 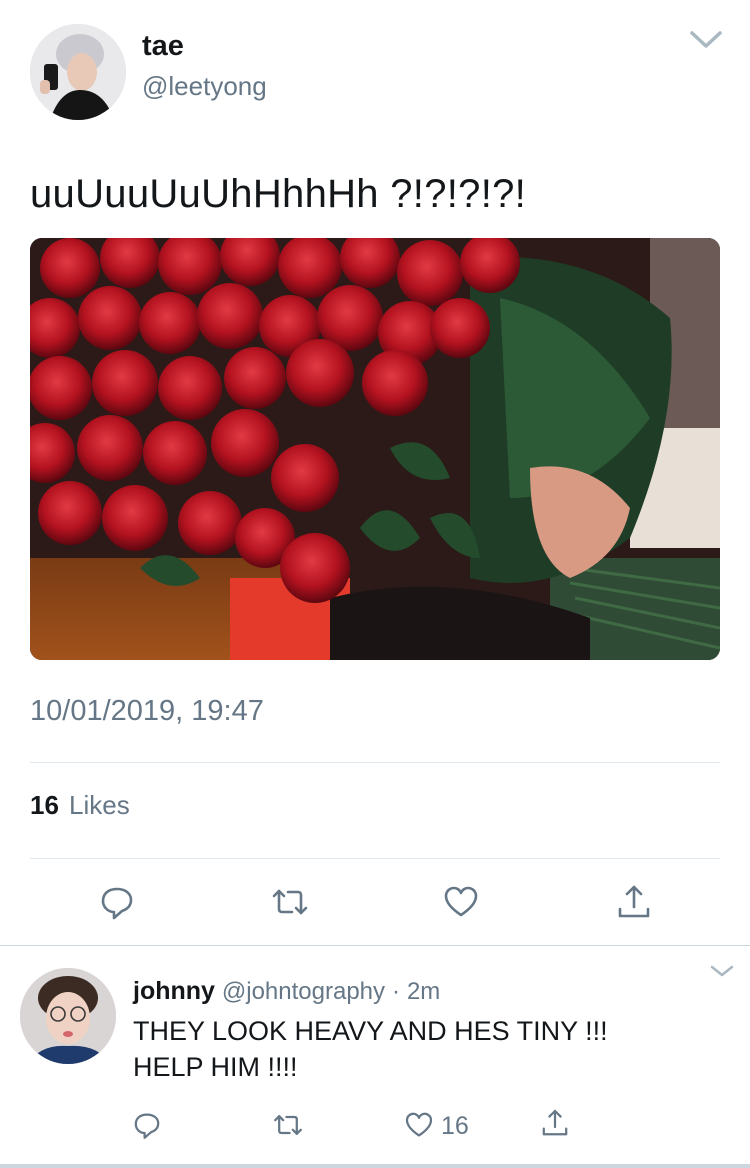 What do you see at coordinates (375, 1166) in the screenshot?
I see `bottom-divider` at bounding box center [375, 1166].